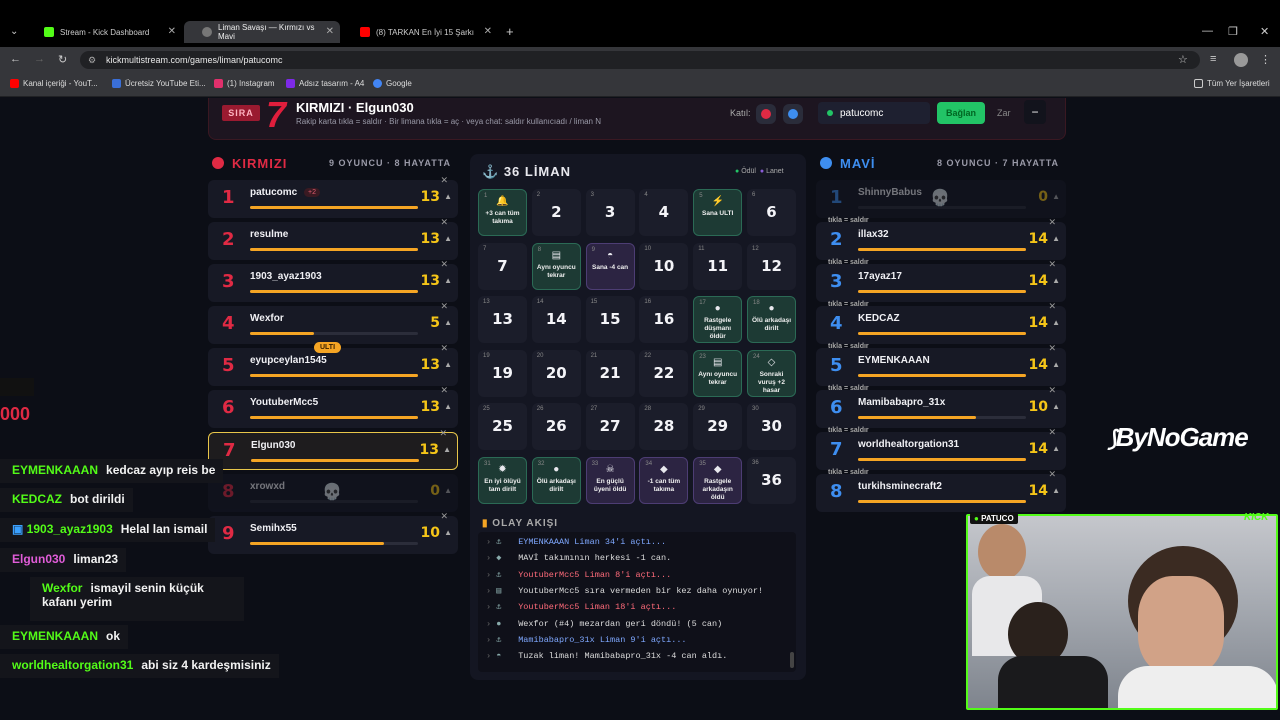 The width and height of the screenshot is (1280, 720). I want to click on tab-kick-dashboard: Stream - Kick Dashboard ✕, so click(104, 32).